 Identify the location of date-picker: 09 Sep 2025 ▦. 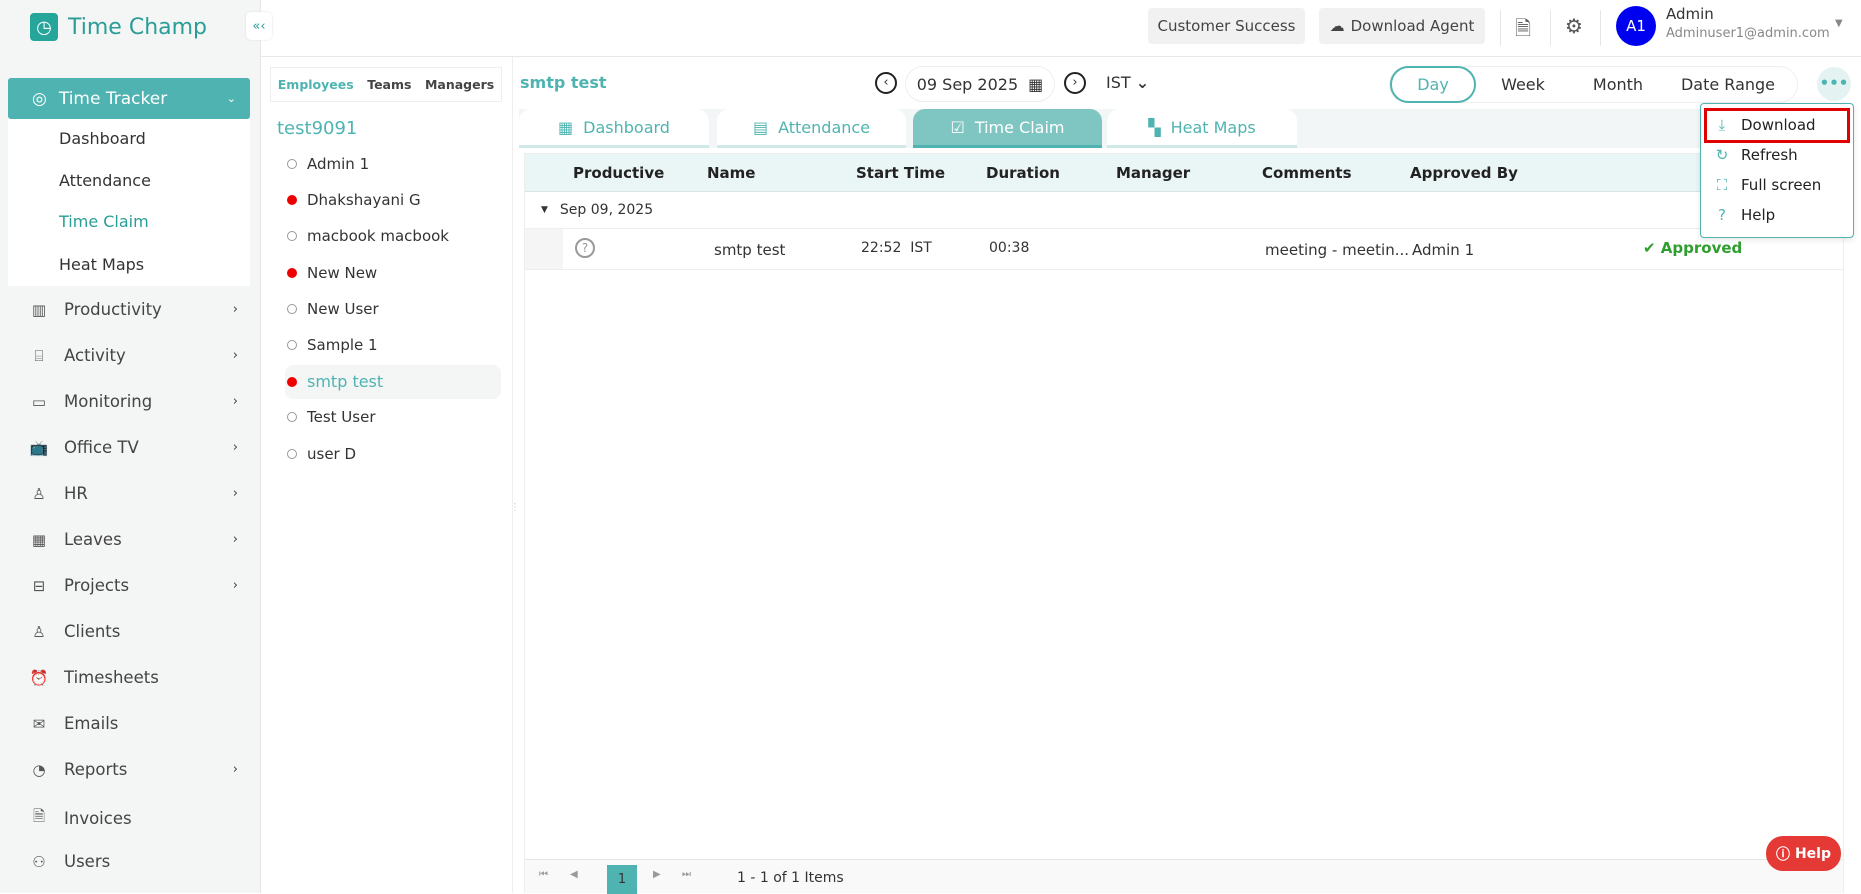
(980, 84).